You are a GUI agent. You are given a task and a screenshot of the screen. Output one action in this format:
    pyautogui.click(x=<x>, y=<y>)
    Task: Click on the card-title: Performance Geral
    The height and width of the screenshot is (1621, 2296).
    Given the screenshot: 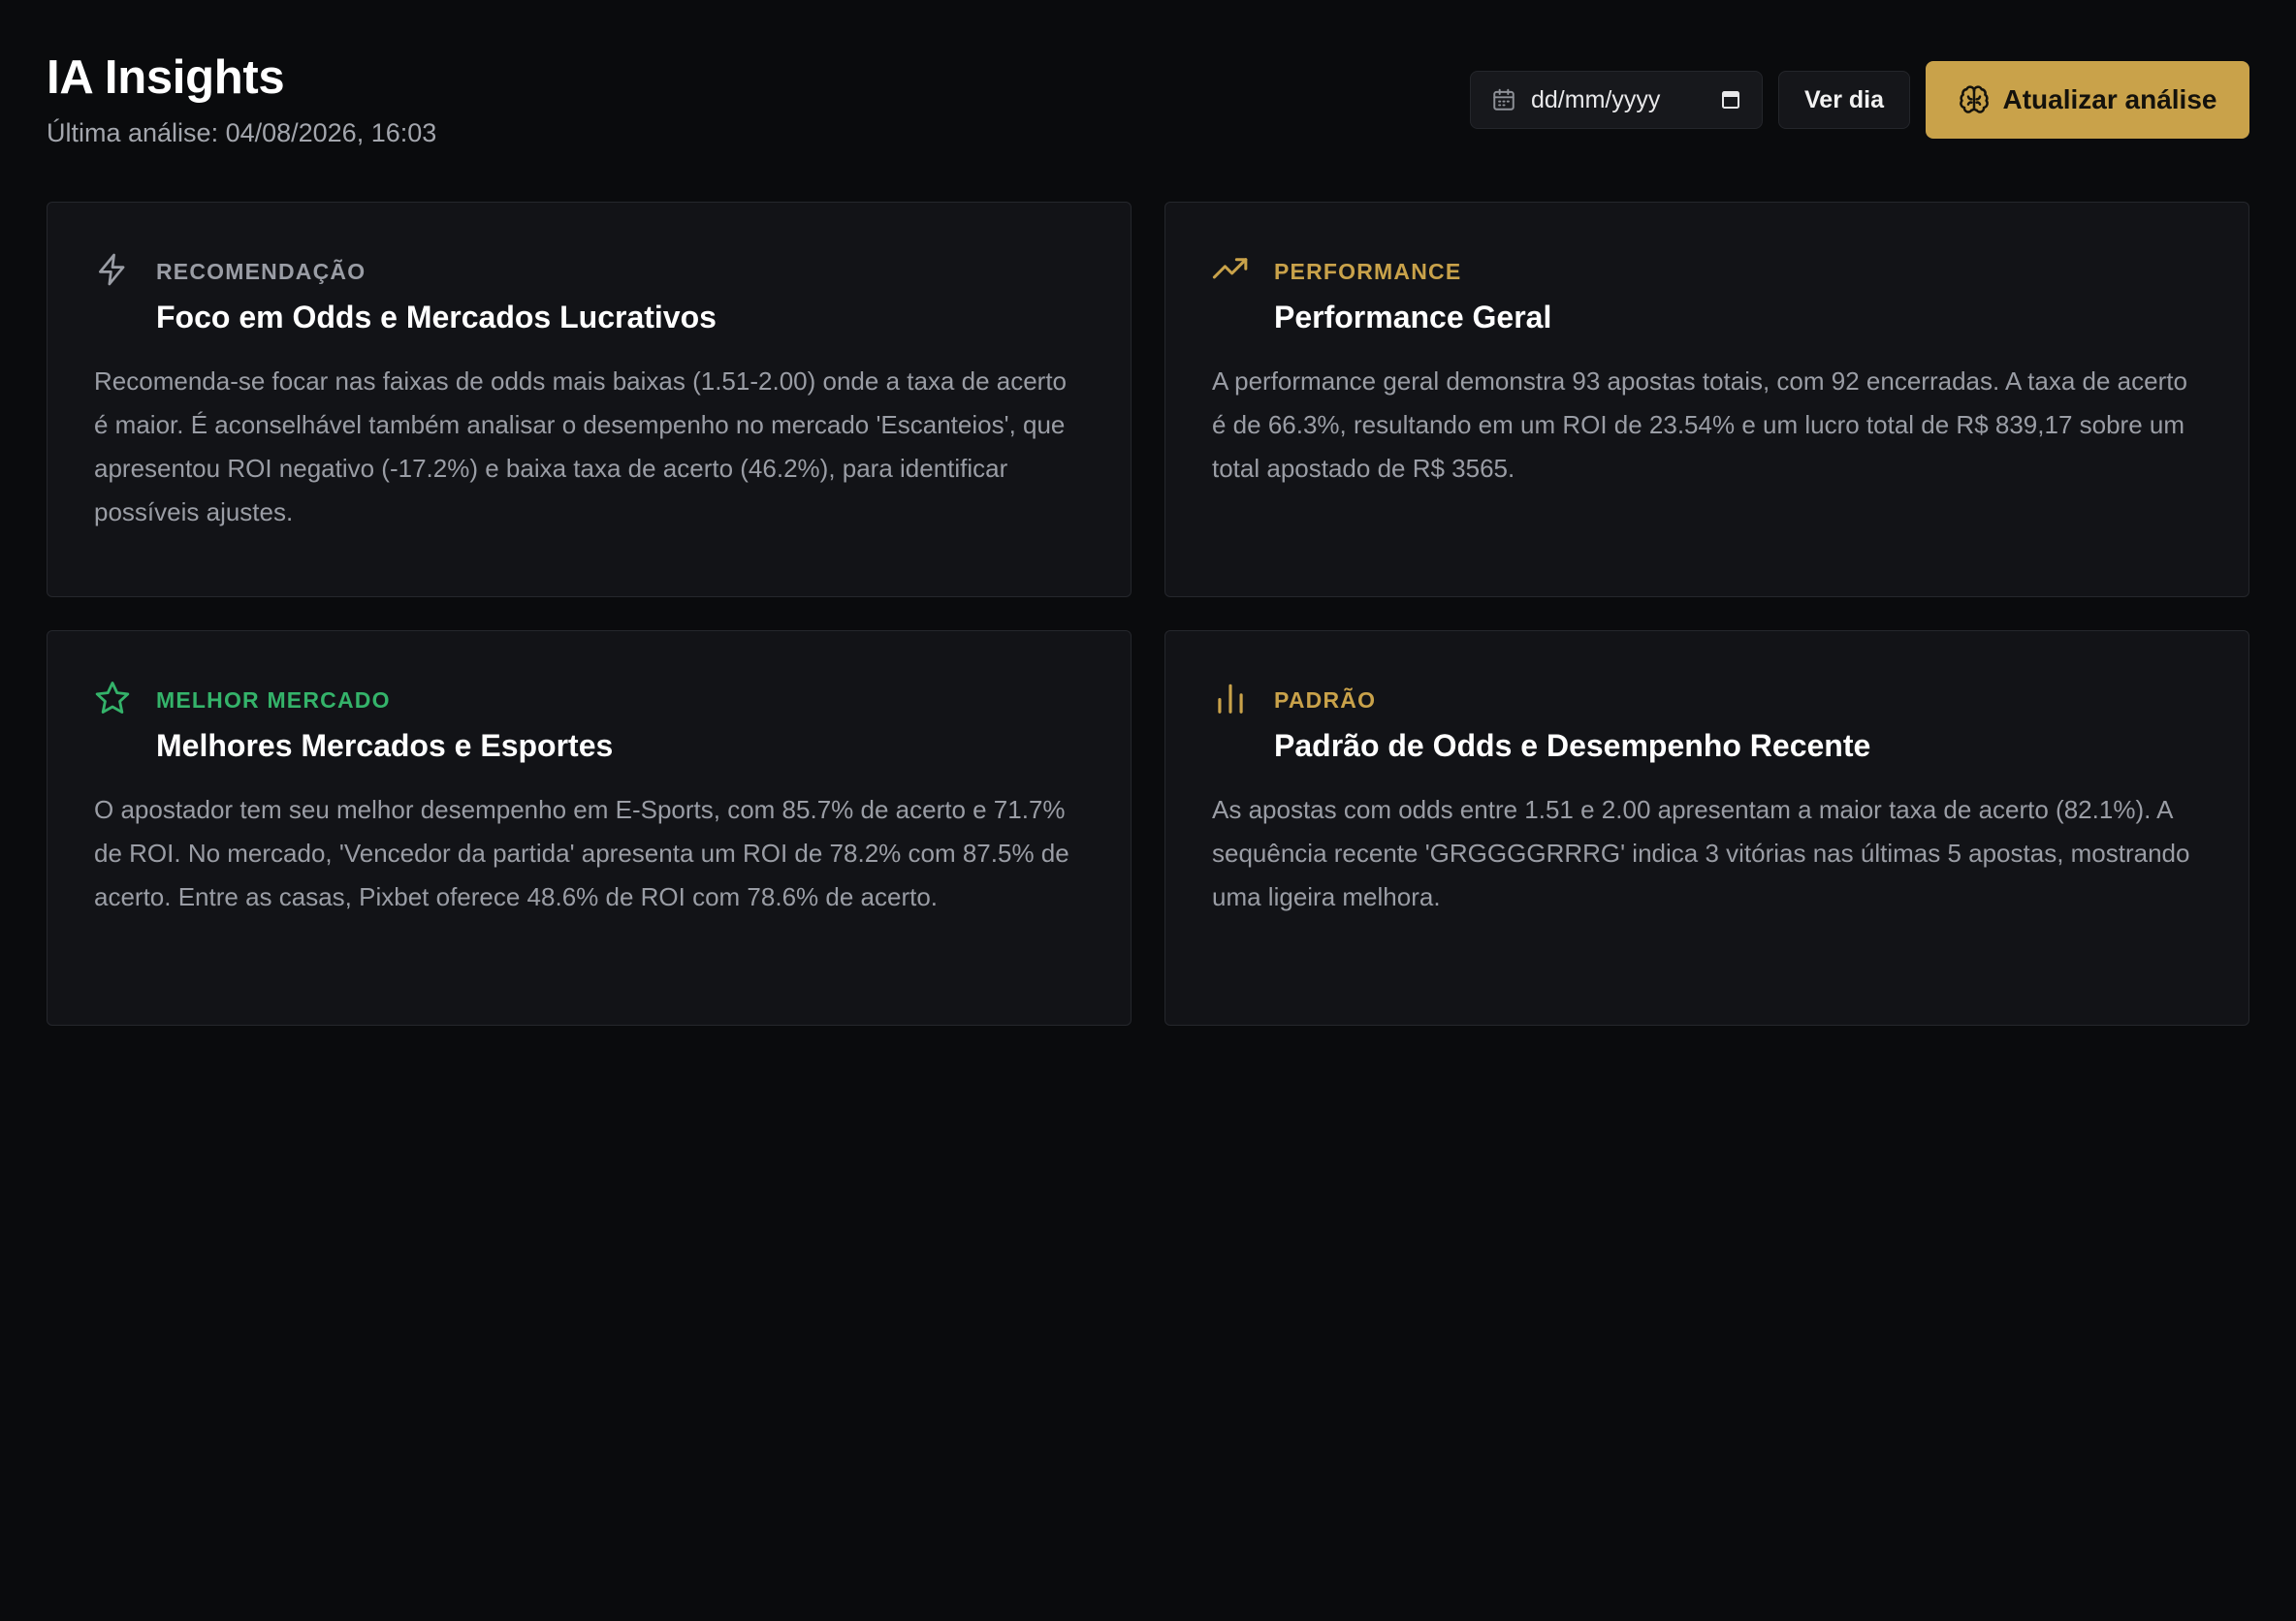 What is the action you would take?
    pyautogui.click(x=1413, y=317)
    